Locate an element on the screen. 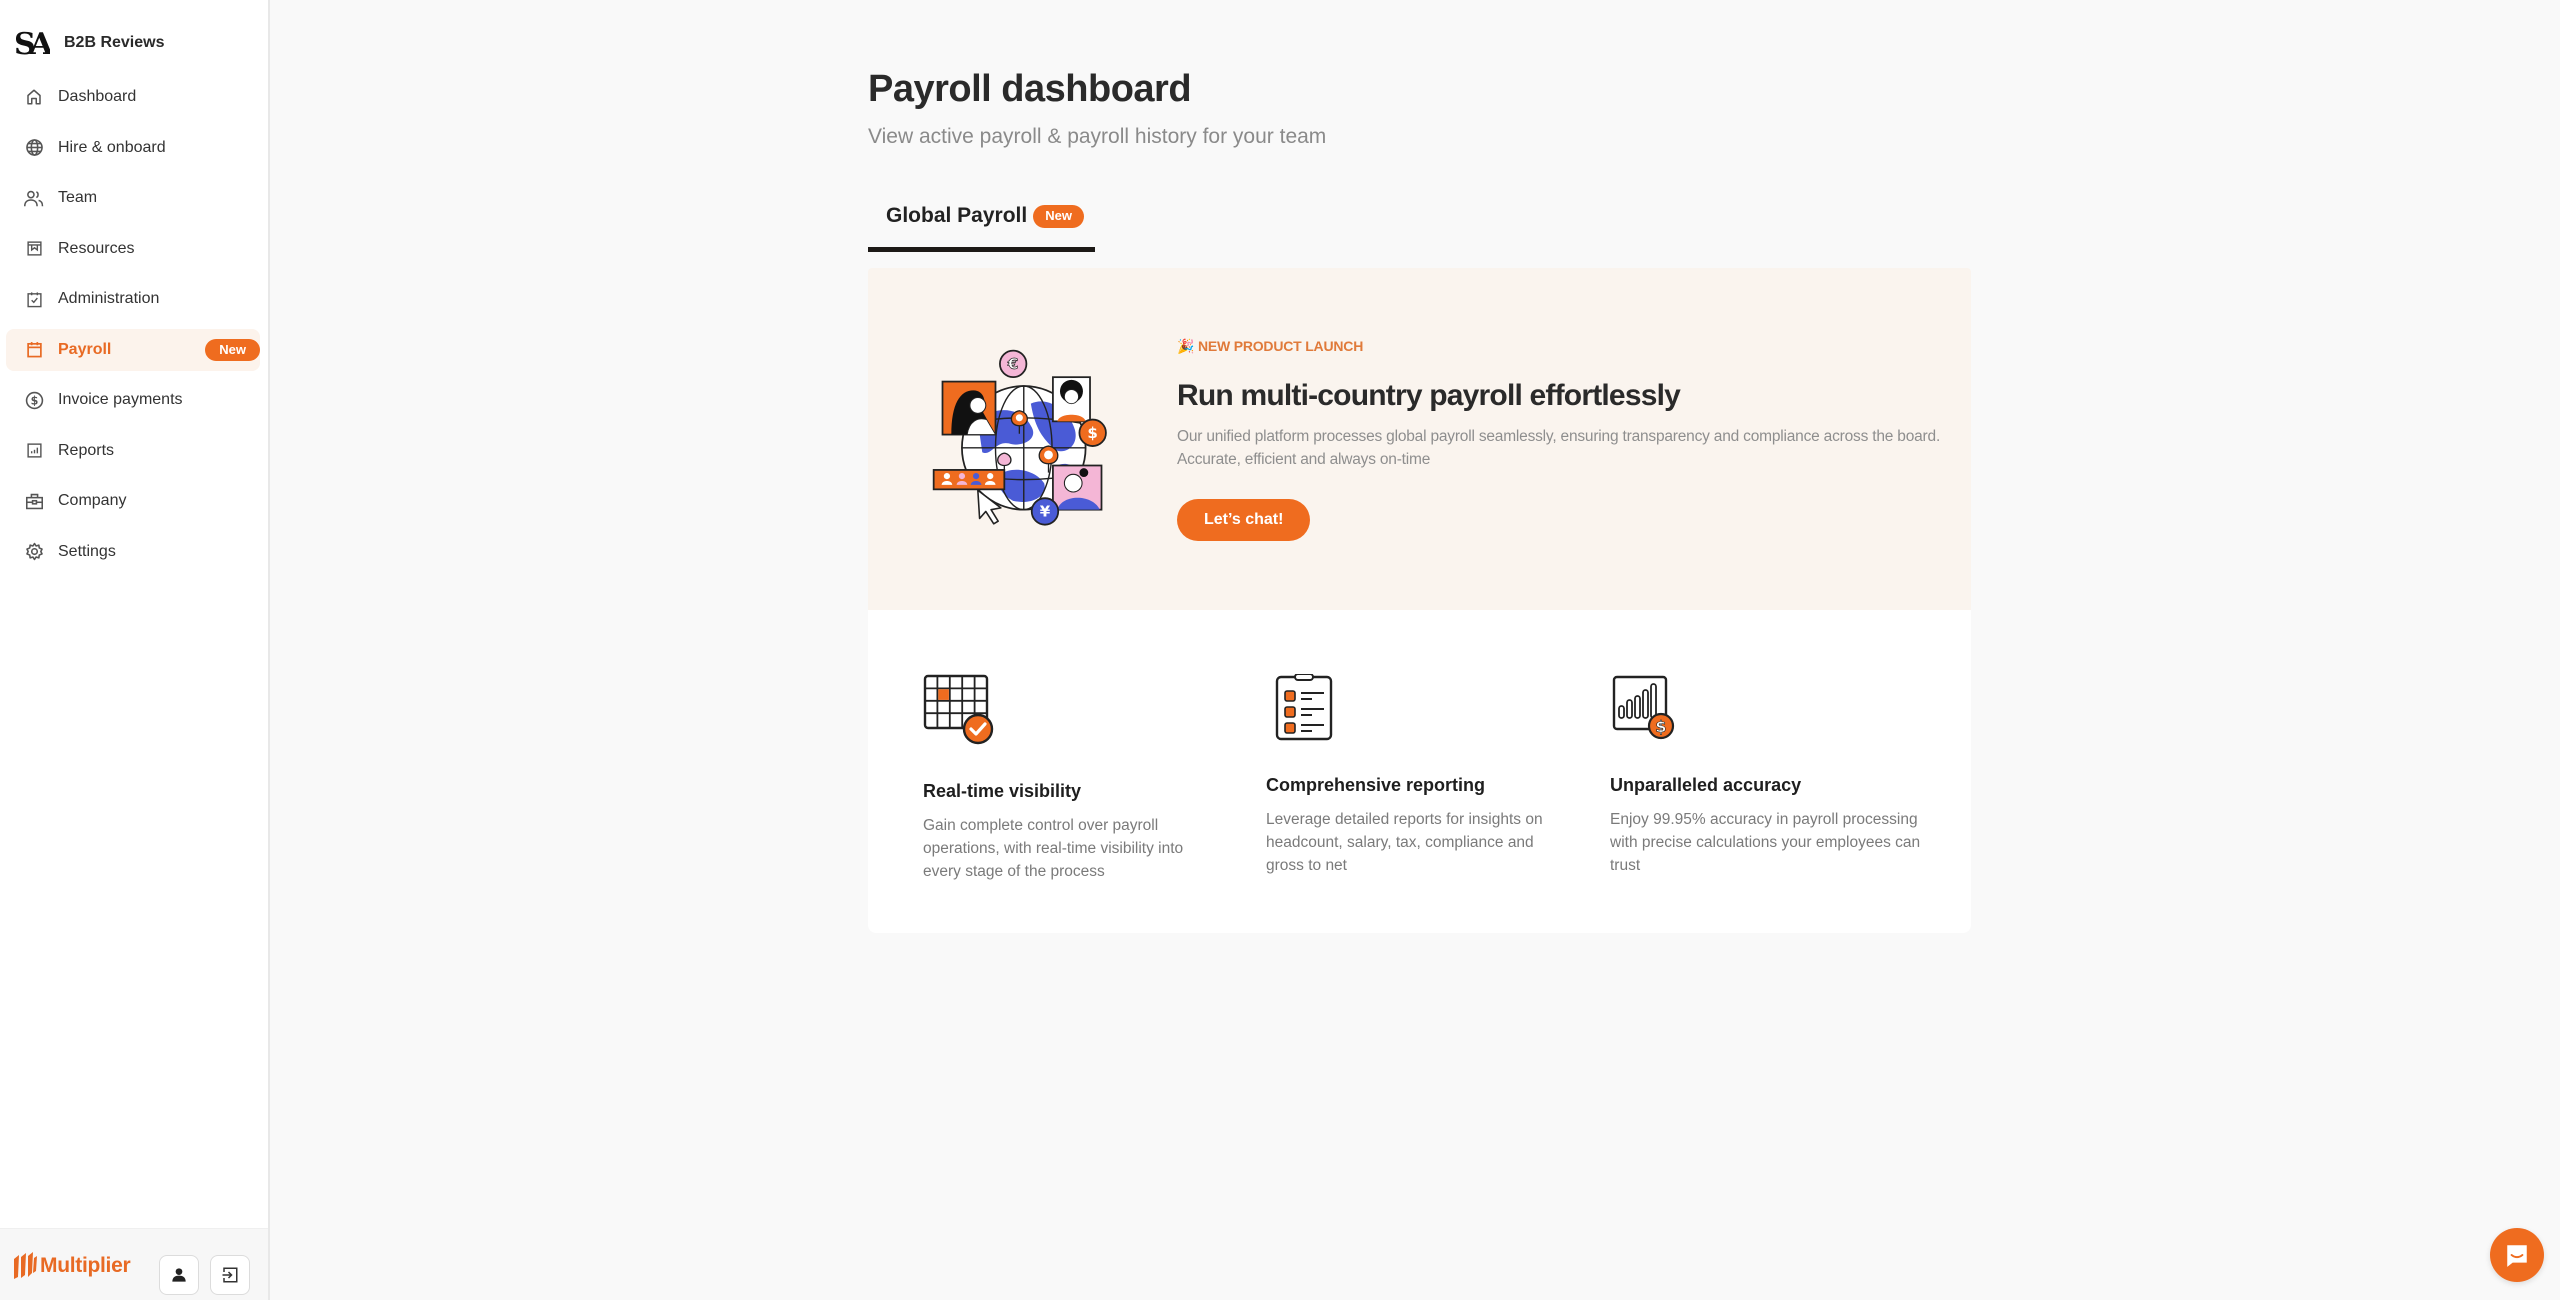  sidebar-item-label: Reports is located at coordinates (86, 450).